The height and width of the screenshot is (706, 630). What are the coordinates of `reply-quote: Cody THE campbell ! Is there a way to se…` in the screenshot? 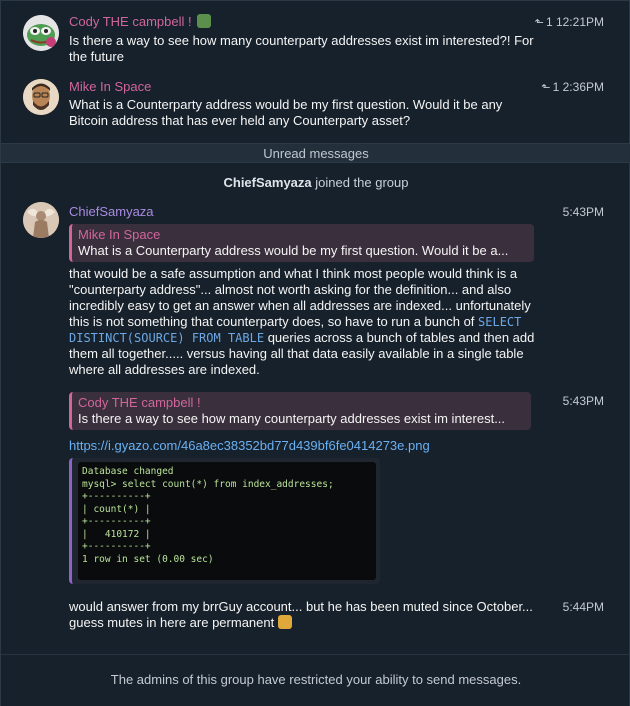 It's located at (300, 411).